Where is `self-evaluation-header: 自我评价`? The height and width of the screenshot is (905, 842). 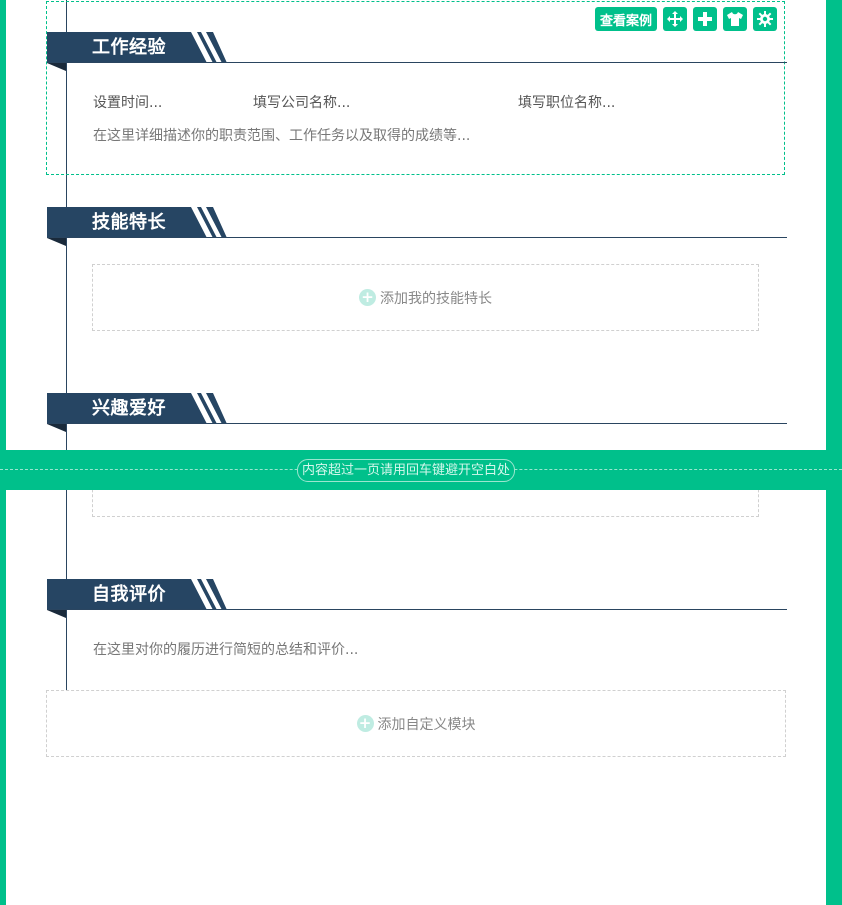
self-evaluation-header: 自我评价 is located at coordinates (417, 596).